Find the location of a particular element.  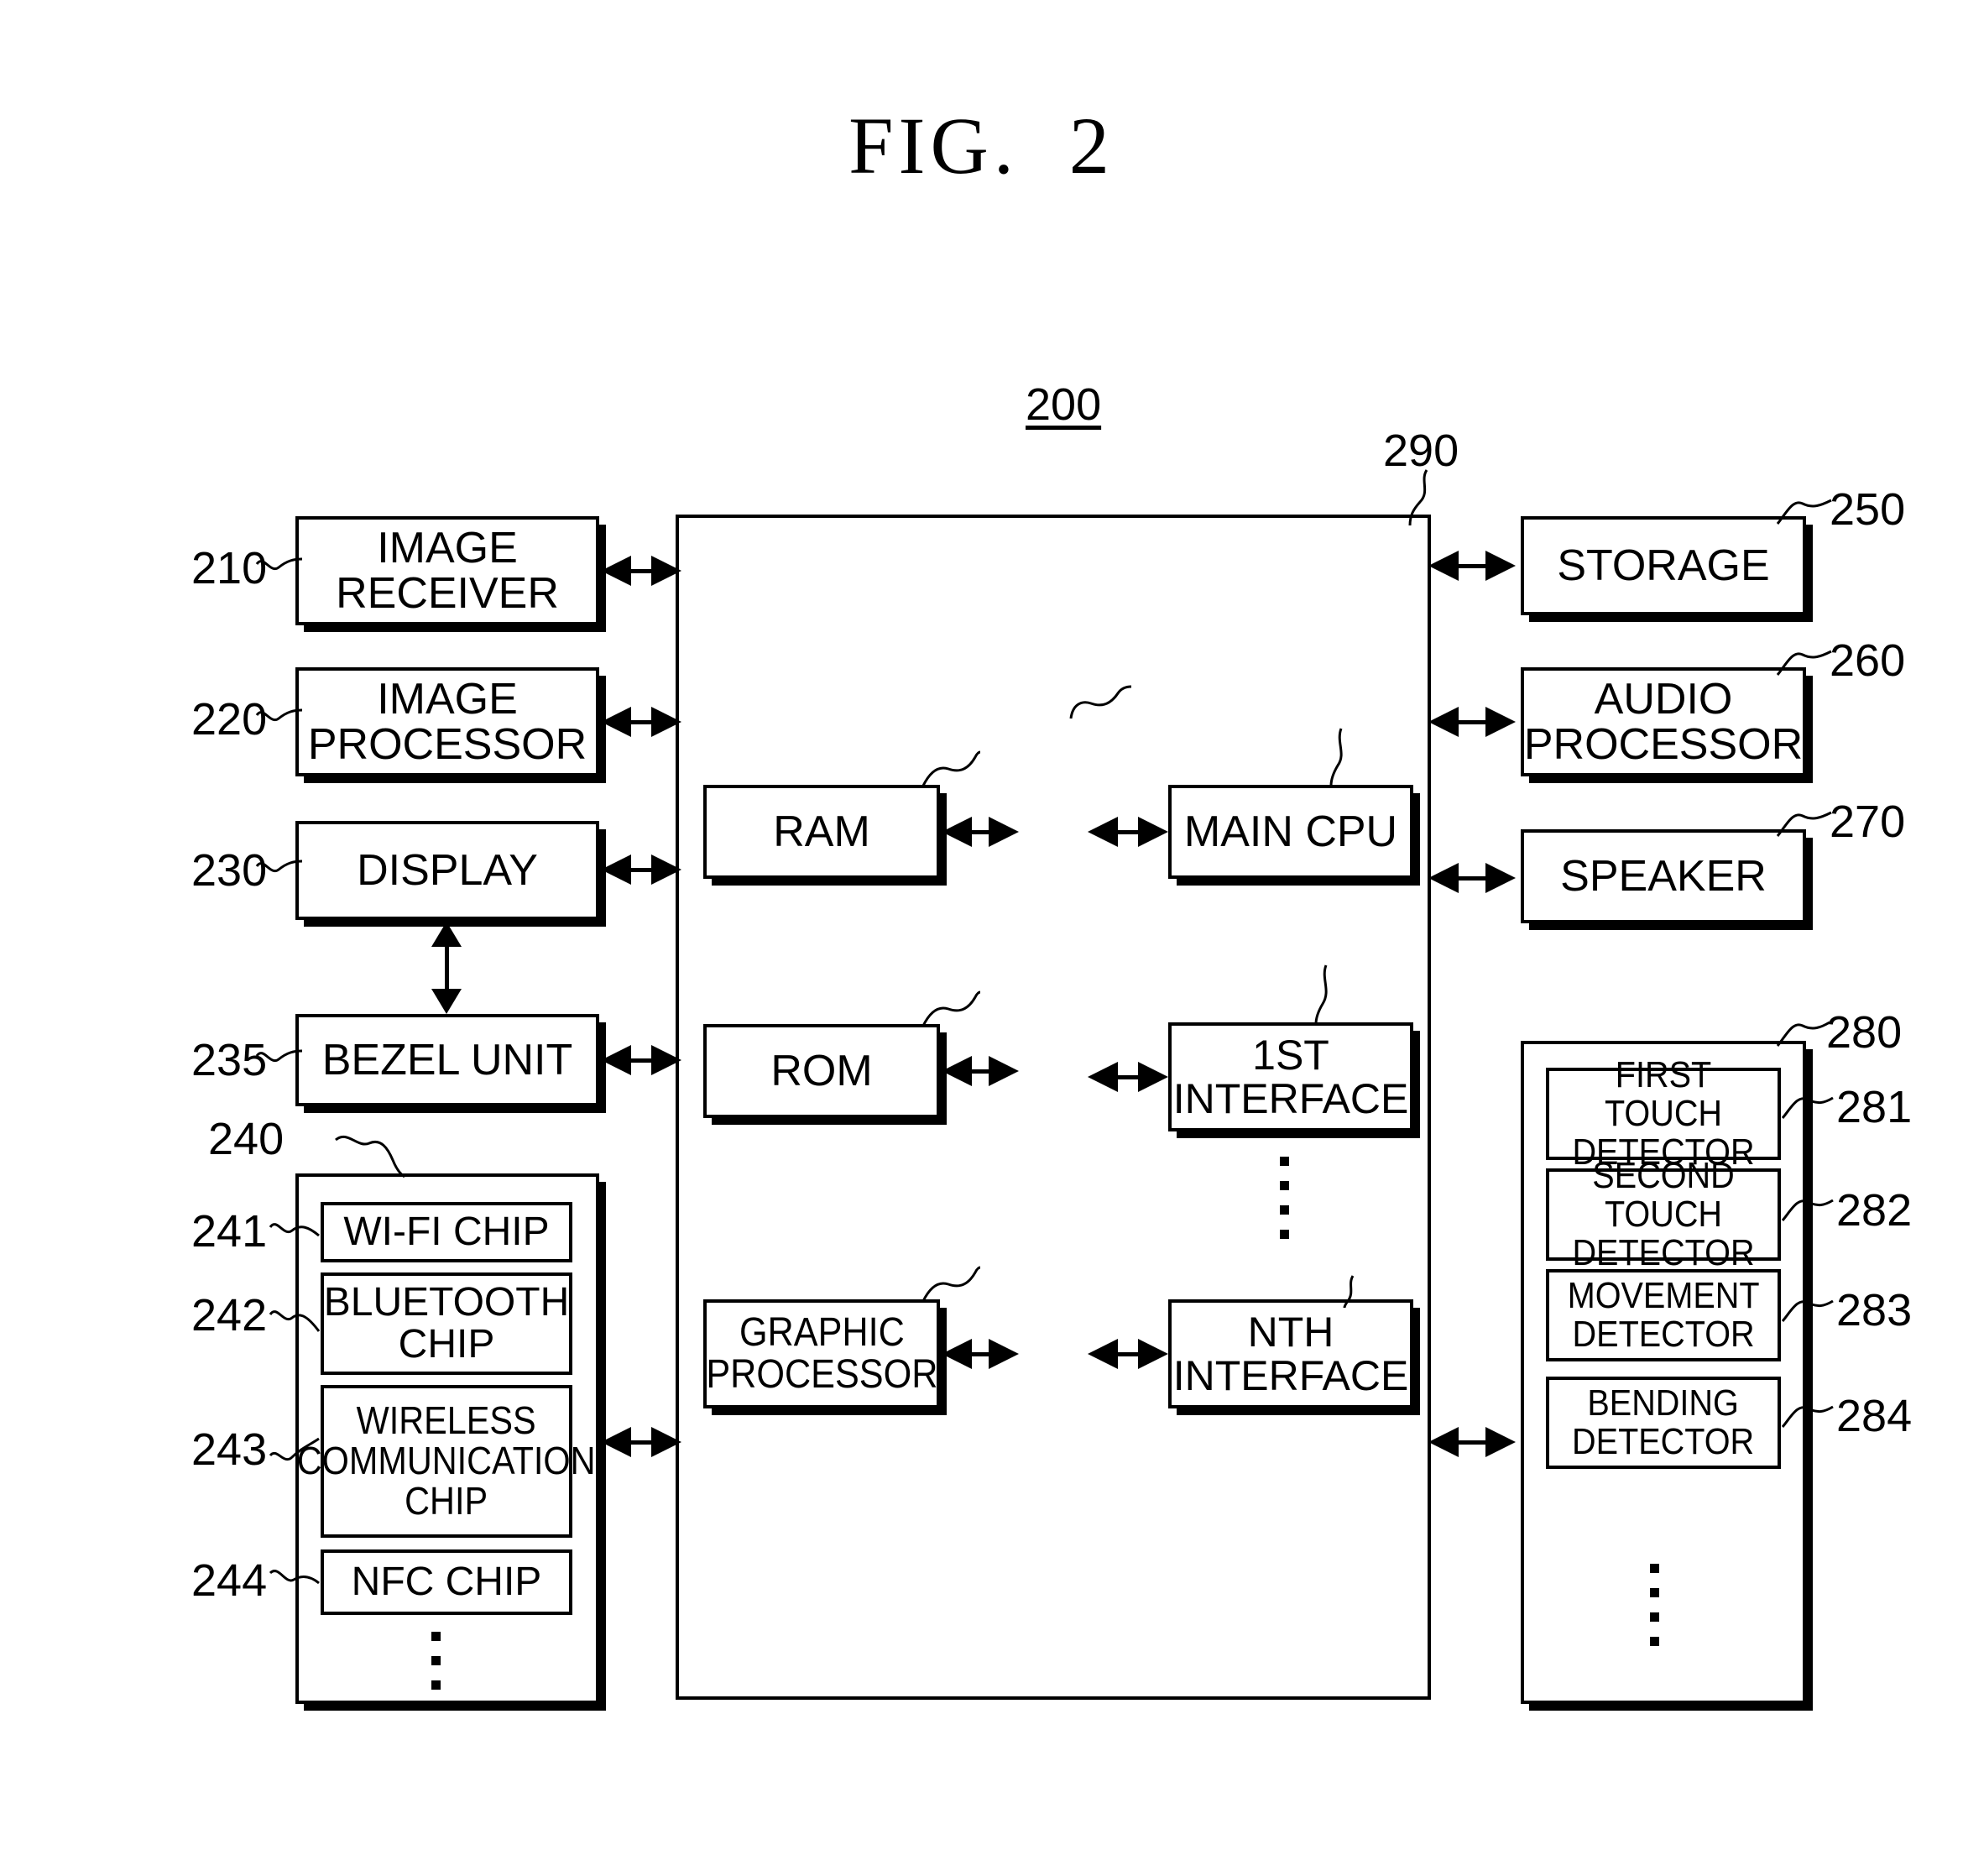

wireless-communication-chip-box: WIRELESS COMMUNICATION CHIP is located at coordinates (447, 1461).